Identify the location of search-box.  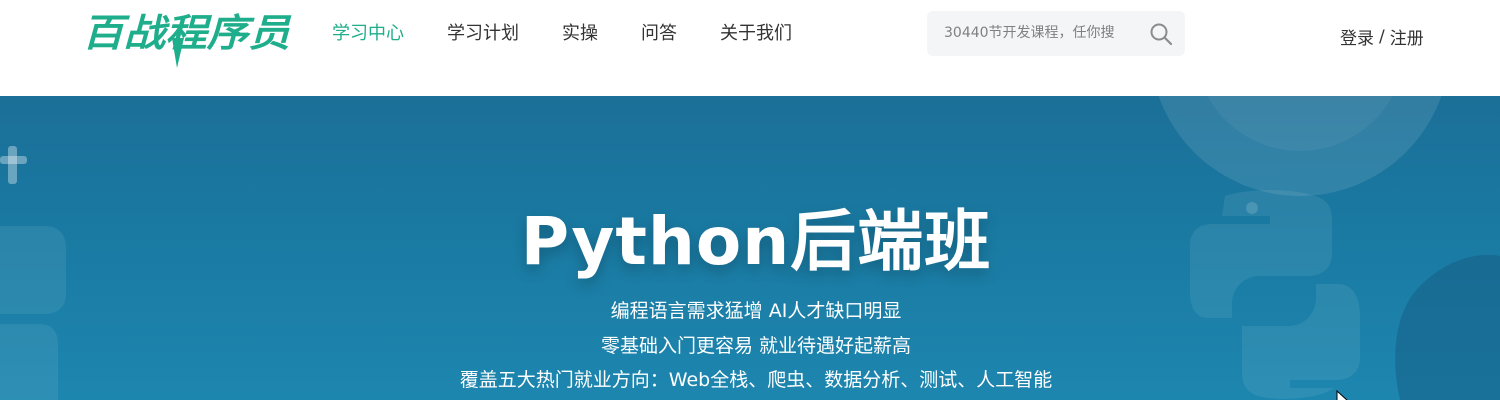
(1056, 33).